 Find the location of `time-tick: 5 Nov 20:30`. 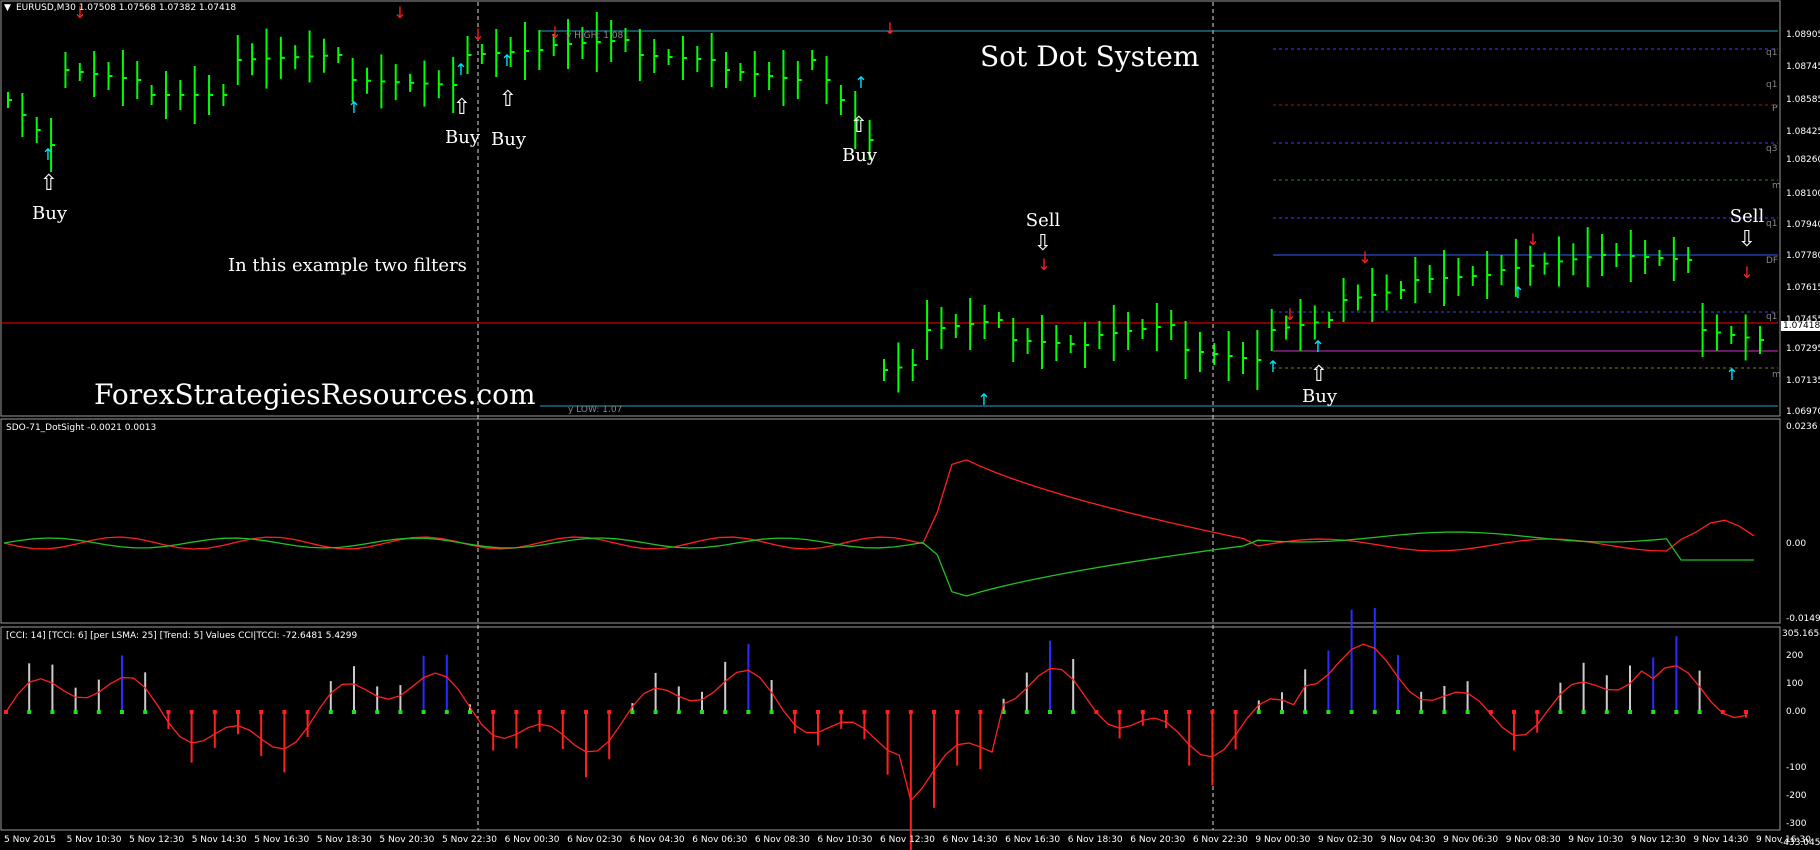

time-tick: 5 Nov 20:30 is located at coordinates (407, 840).